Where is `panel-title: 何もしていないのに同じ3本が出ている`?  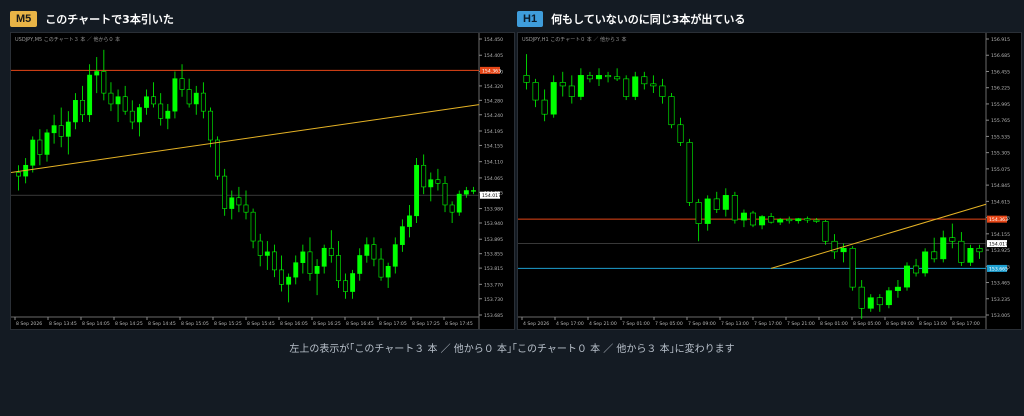
panel-title: 何もしていないのに同じ3本が出ている is located at coordinates (648, 19).